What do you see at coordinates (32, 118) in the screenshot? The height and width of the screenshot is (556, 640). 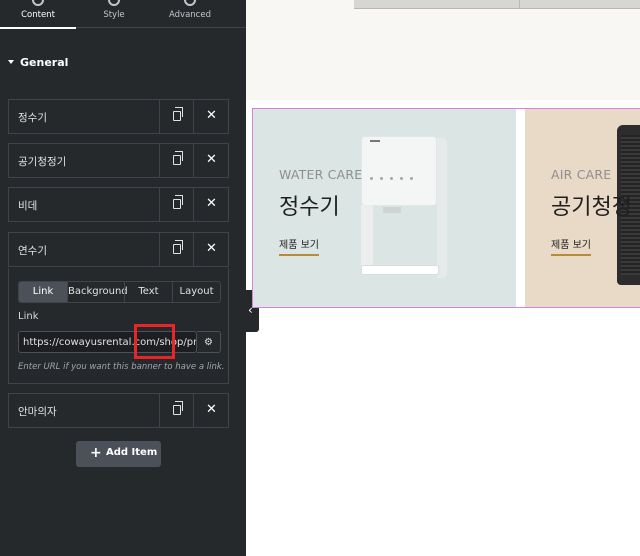 I see `repeater-item-title: 정수기` at bounding box center [32, 118].